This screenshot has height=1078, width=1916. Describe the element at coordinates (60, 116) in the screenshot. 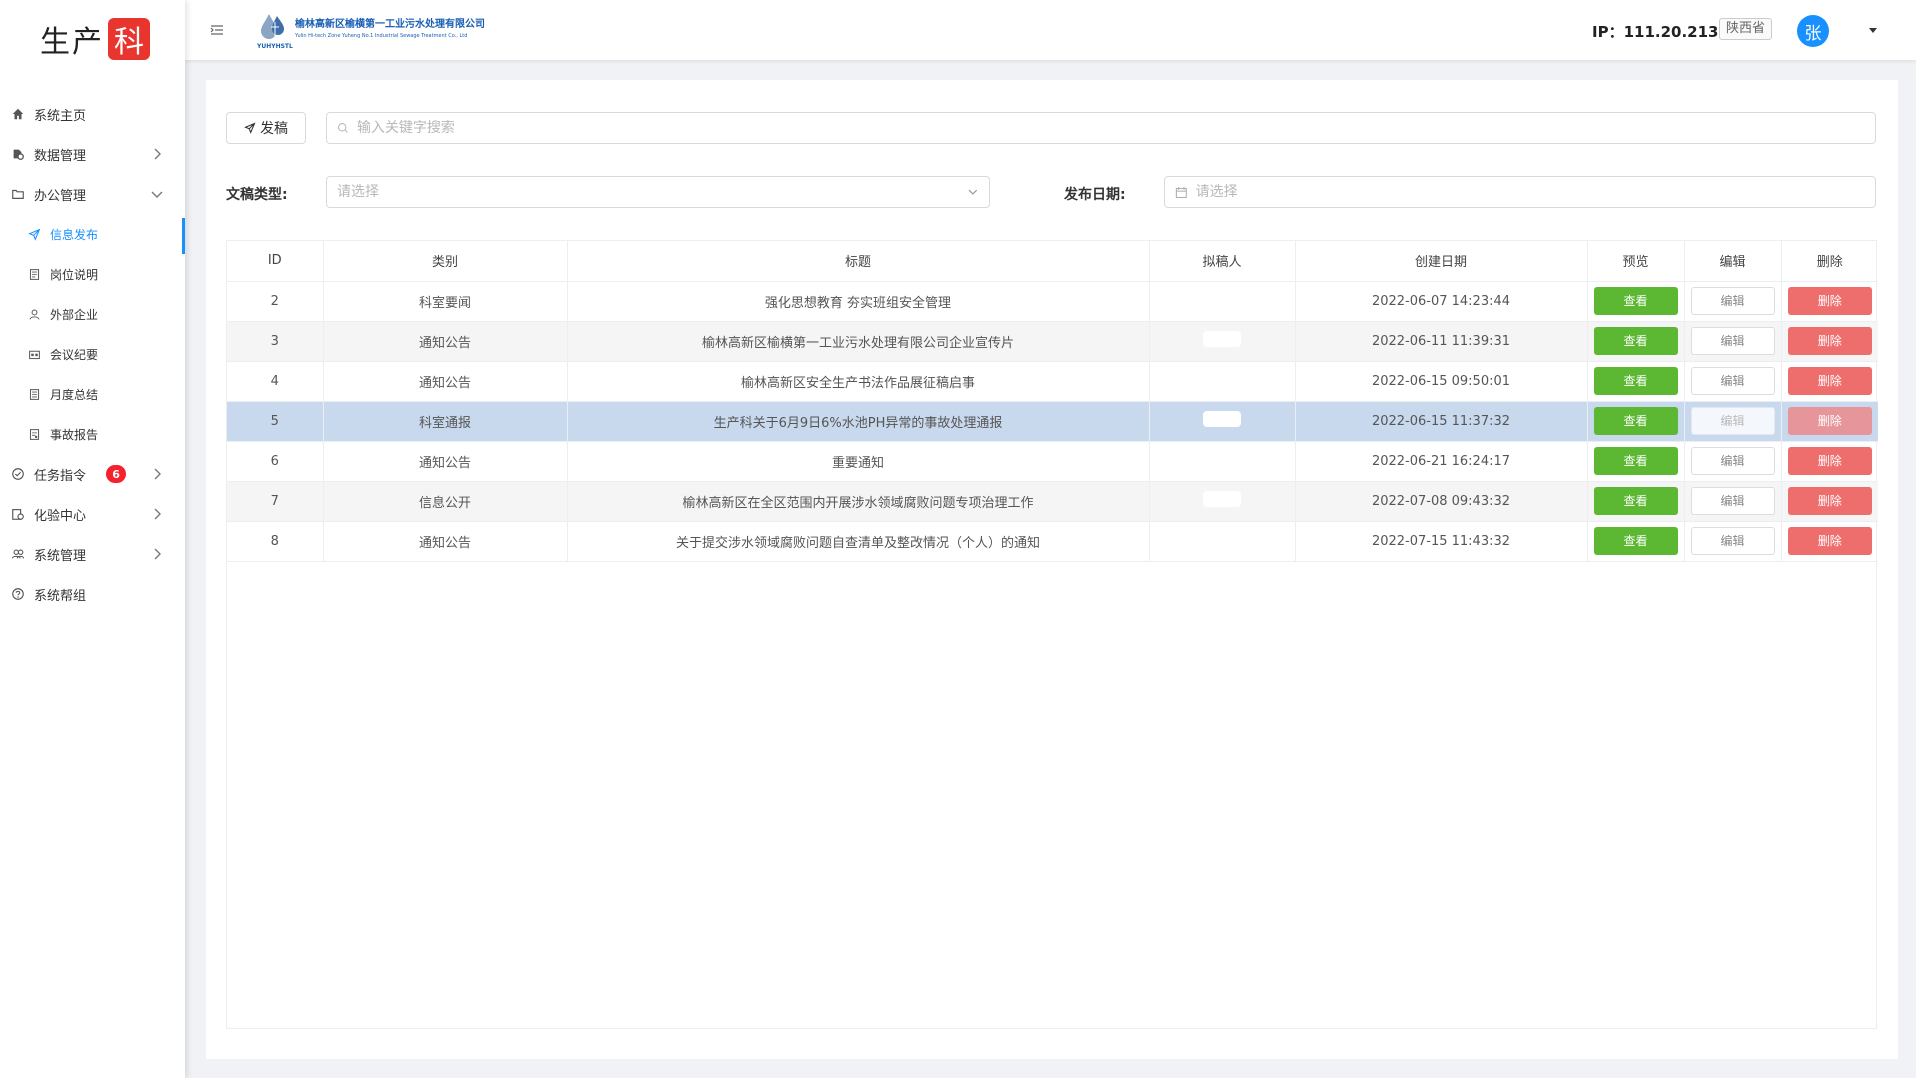

I see `sidebar-item-label: 系统主页` at that location.